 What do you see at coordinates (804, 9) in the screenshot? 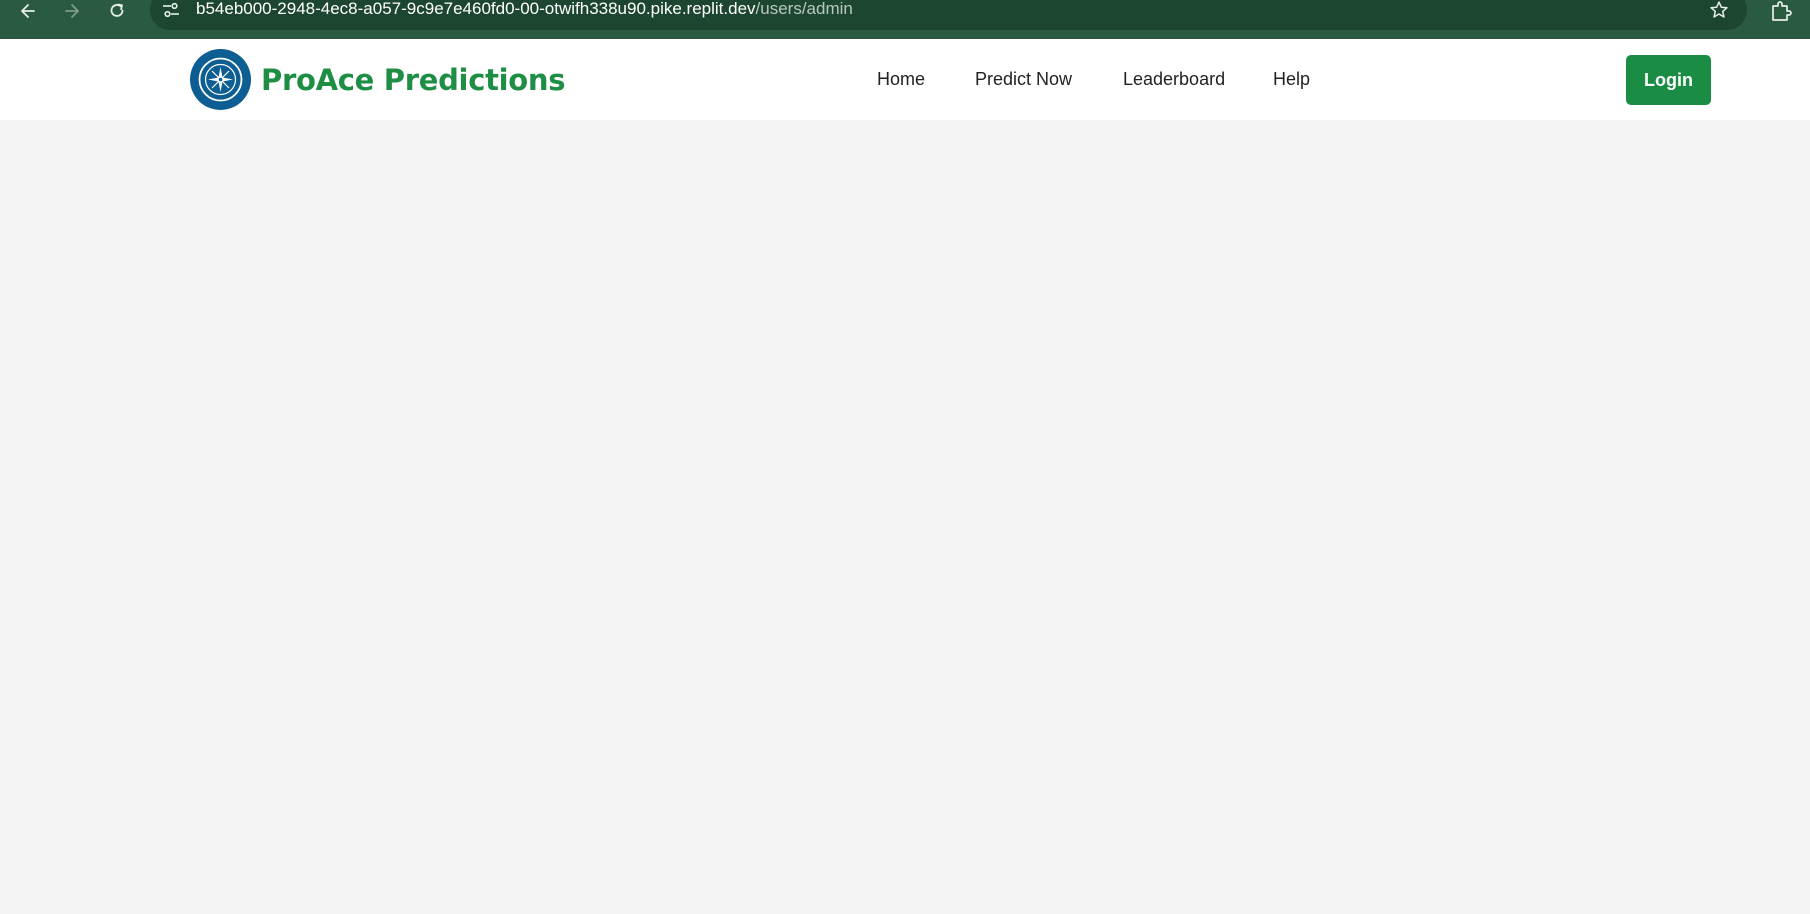
I see `url-path: /users/admin` at bounding box center [804, 9].